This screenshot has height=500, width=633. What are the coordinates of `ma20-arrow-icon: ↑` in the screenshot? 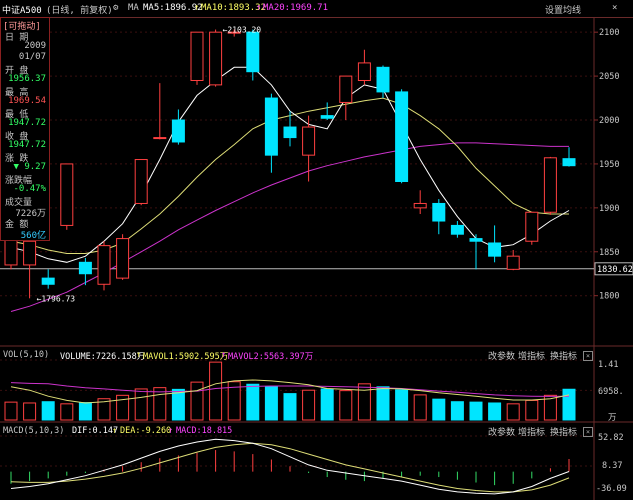 It's located at (259, 8).